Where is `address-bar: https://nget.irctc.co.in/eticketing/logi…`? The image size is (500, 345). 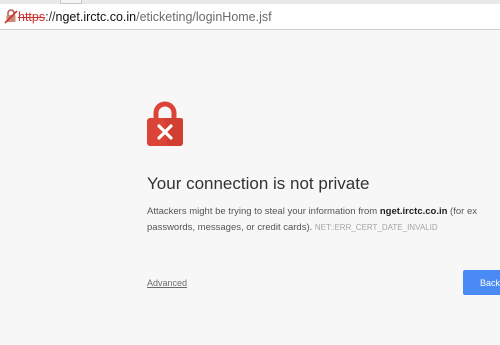
address-bar: https://nget.irctc.co.in/eticketing/logi… is located at coordinates (250, 17).